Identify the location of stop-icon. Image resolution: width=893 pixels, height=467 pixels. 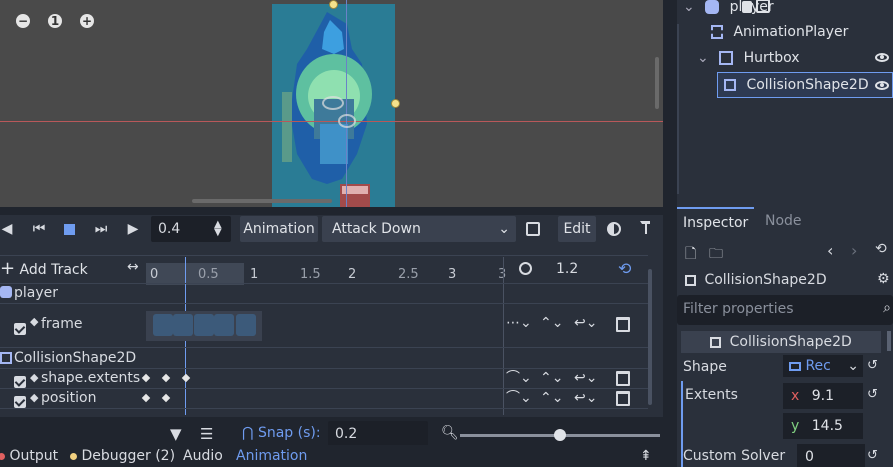
(69, 229).